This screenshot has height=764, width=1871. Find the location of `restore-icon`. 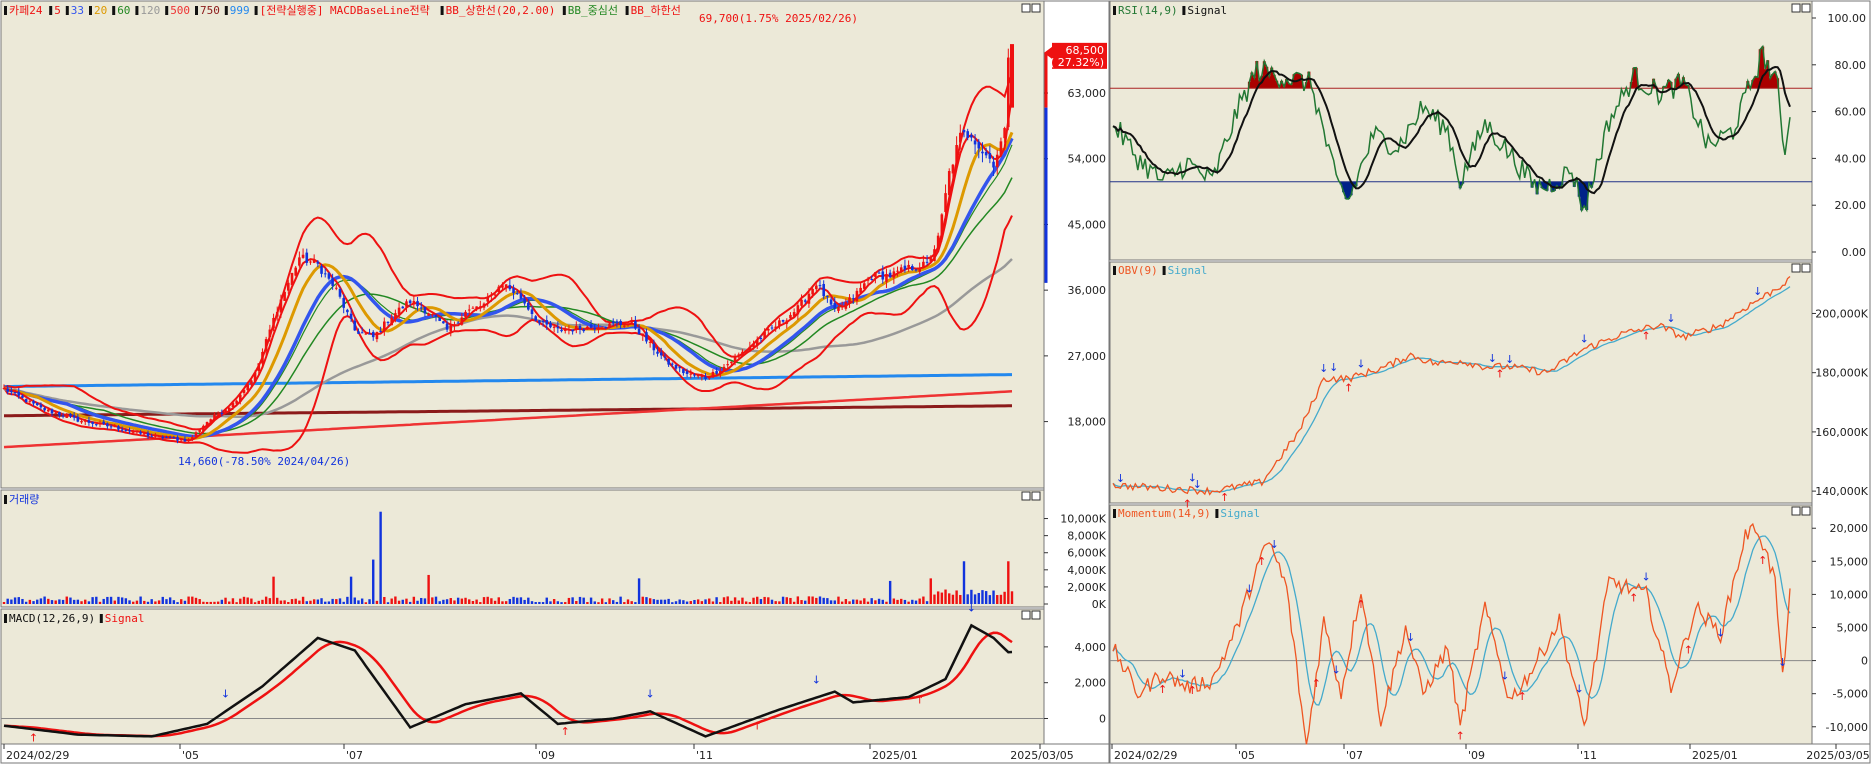

restore-icon is located at coordinates (1026, 8).